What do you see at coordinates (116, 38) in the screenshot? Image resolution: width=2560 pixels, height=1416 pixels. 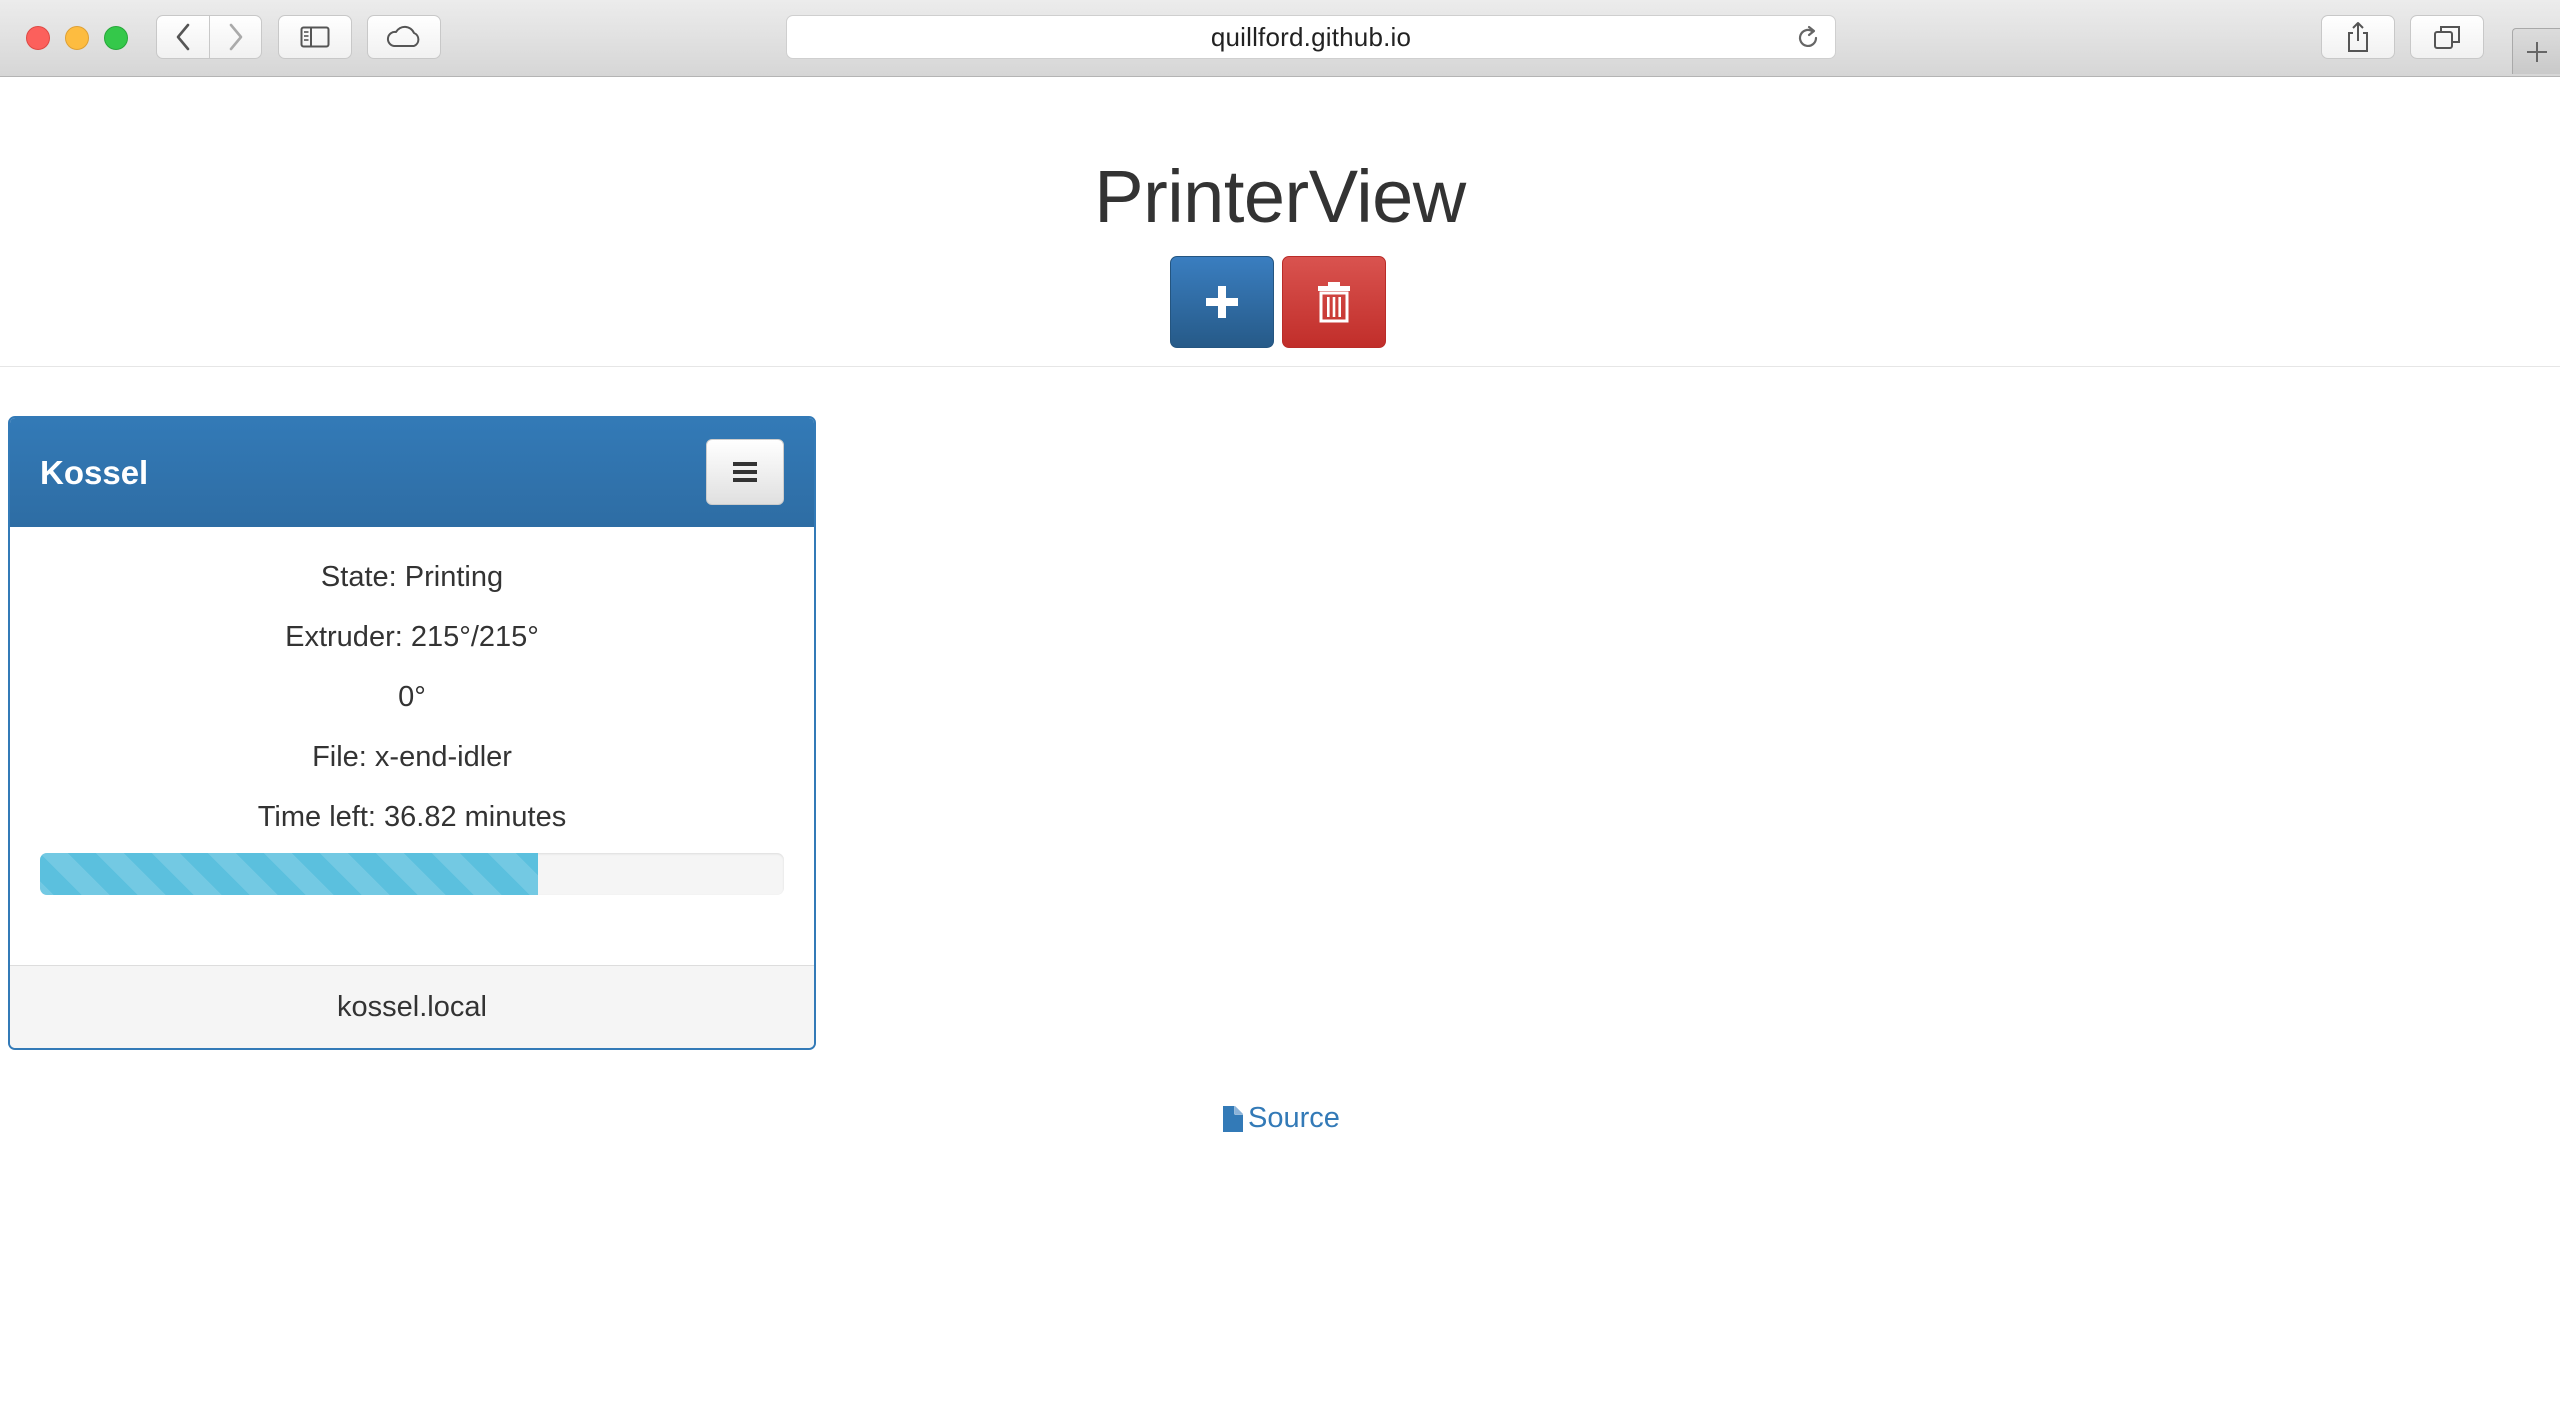 I see `window-zoom-button` at bounding box center [116, 38].